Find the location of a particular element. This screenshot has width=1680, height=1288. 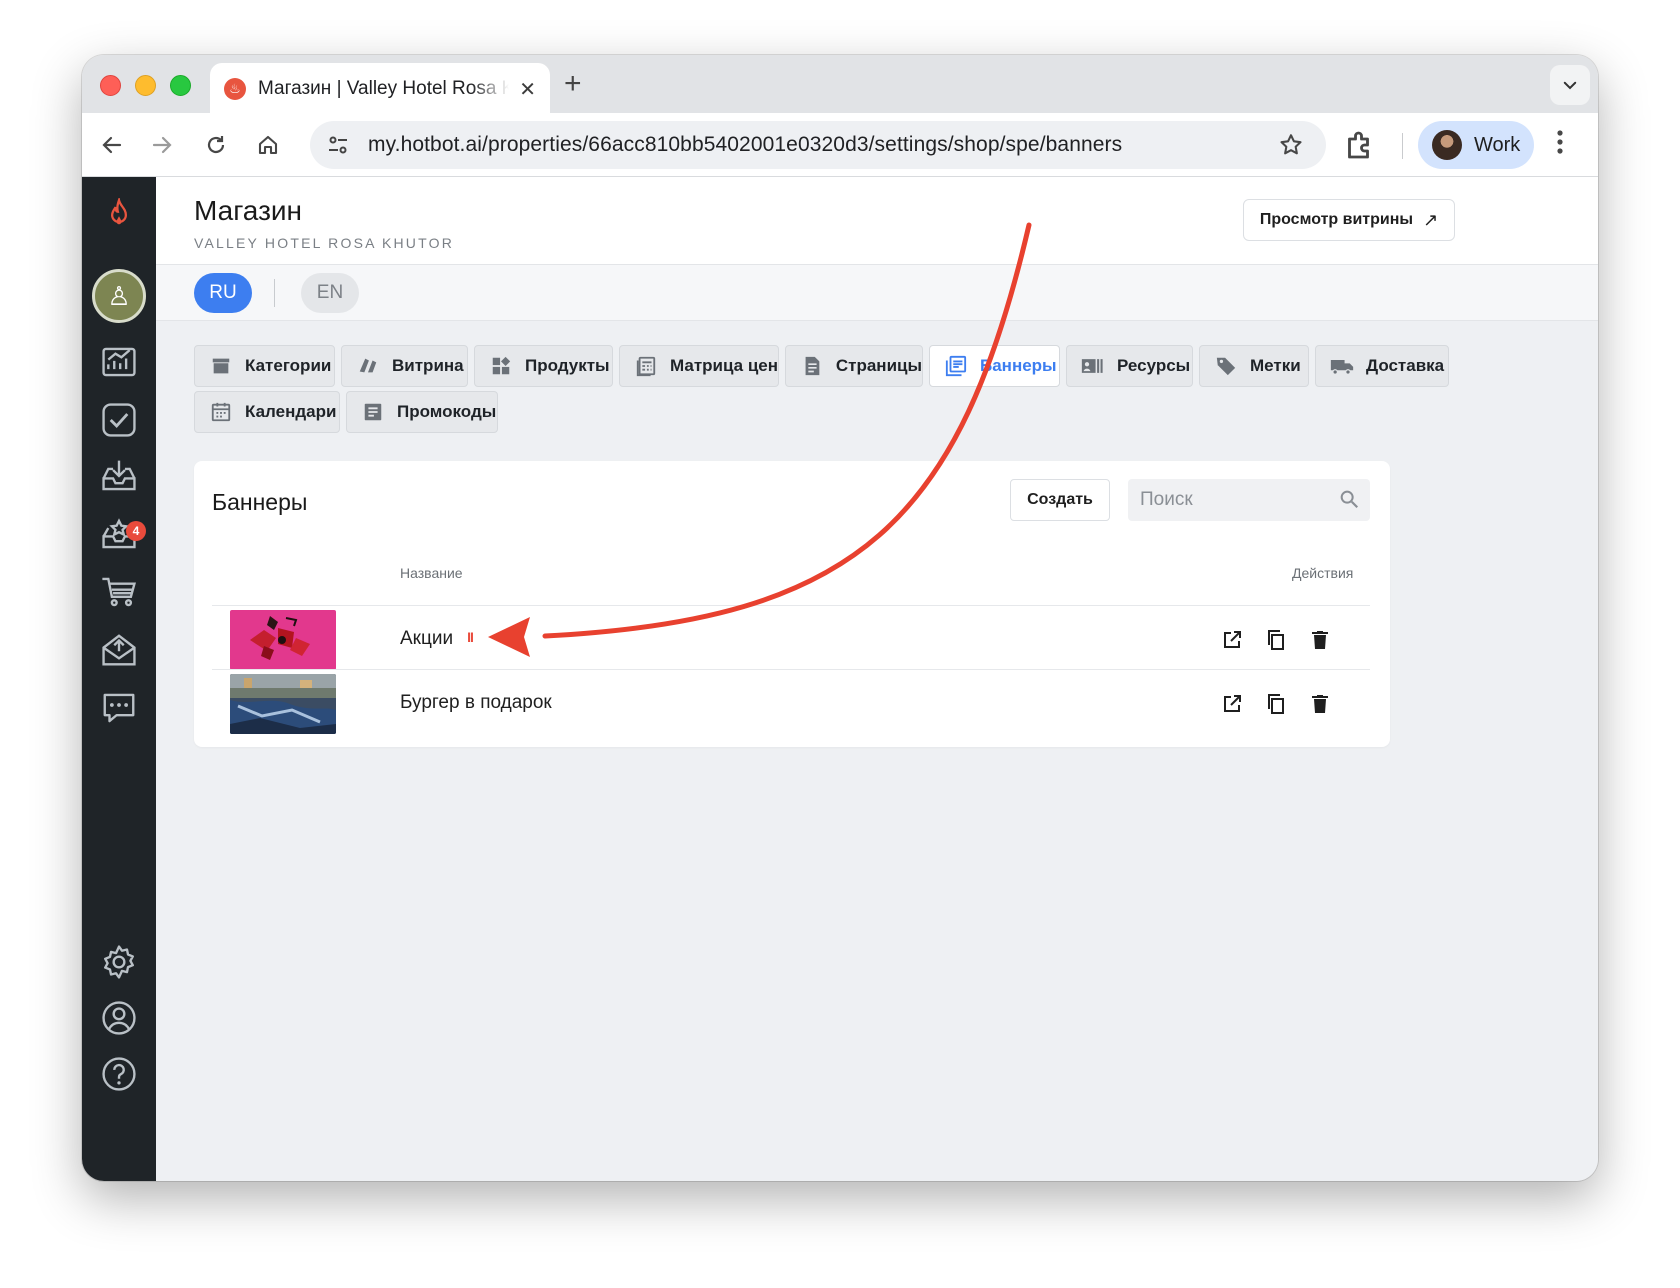

back-button is located at coordinates (112, 145).